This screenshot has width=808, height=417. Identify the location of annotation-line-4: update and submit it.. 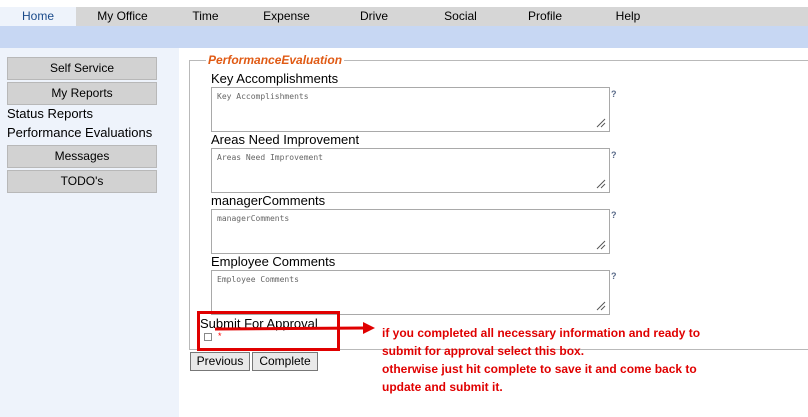
(442, 387).